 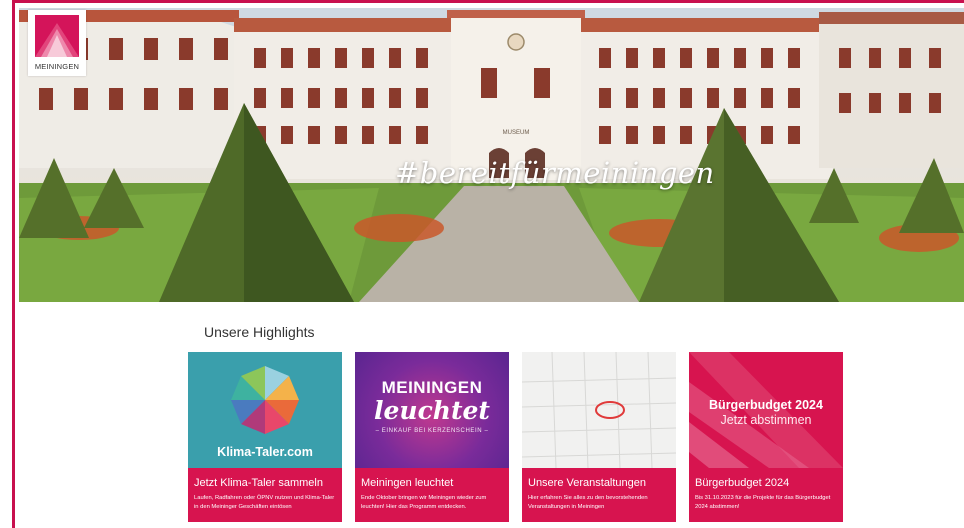 I want to click on buergerbudget-image-subtitle: Jetzt abstimmen, so click(x=766, y=420).